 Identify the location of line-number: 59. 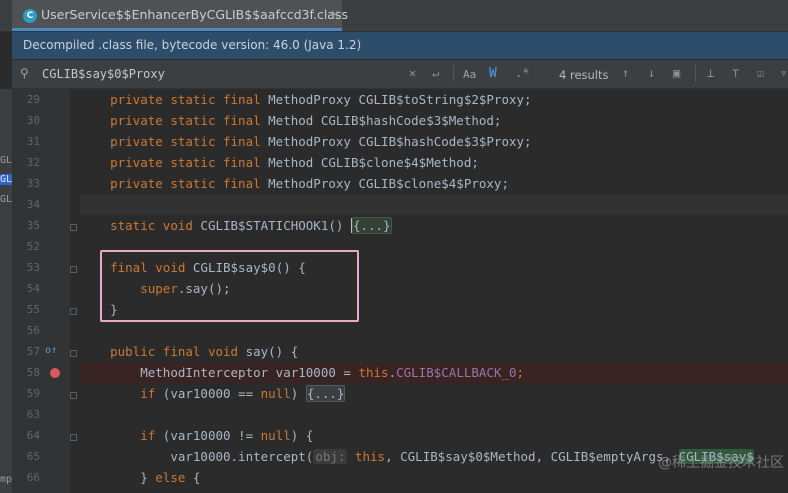
(33, 393).